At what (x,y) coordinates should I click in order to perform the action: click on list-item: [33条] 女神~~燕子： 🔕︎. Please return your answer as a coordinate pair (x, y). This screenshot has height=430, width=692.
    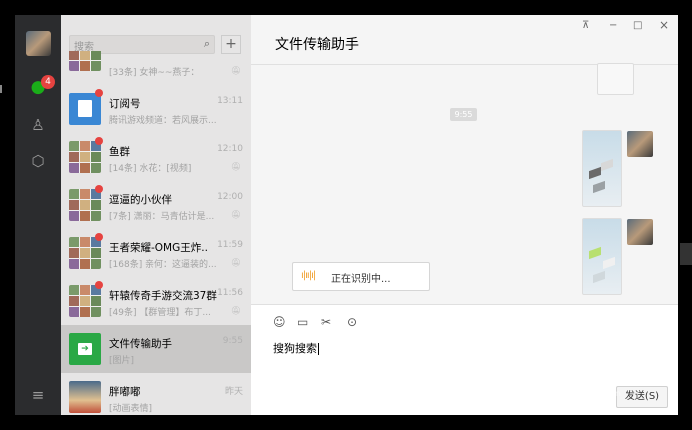
    Looking at the image, I should click on (156, 66).